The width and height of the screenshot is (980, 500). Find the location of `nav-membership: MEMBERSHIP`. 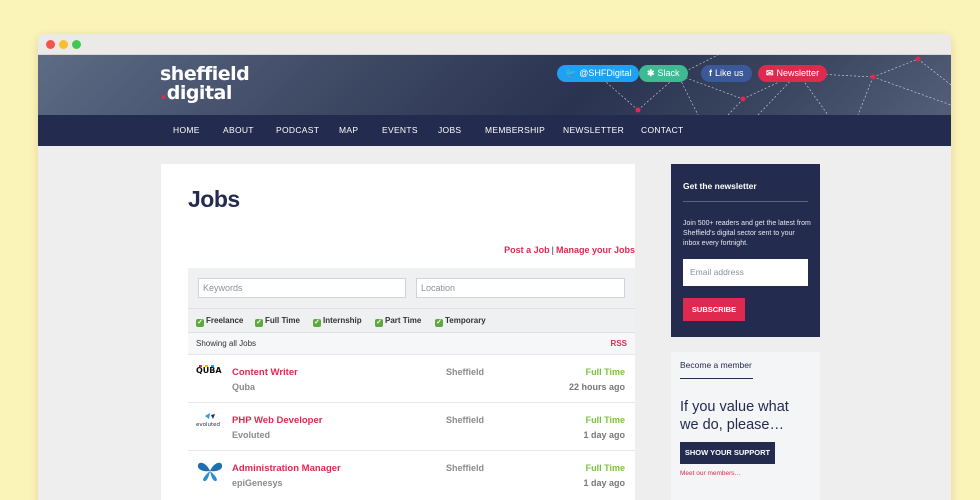

nav-membership: MEMBERSHIP is located at coordinates (515, 130).